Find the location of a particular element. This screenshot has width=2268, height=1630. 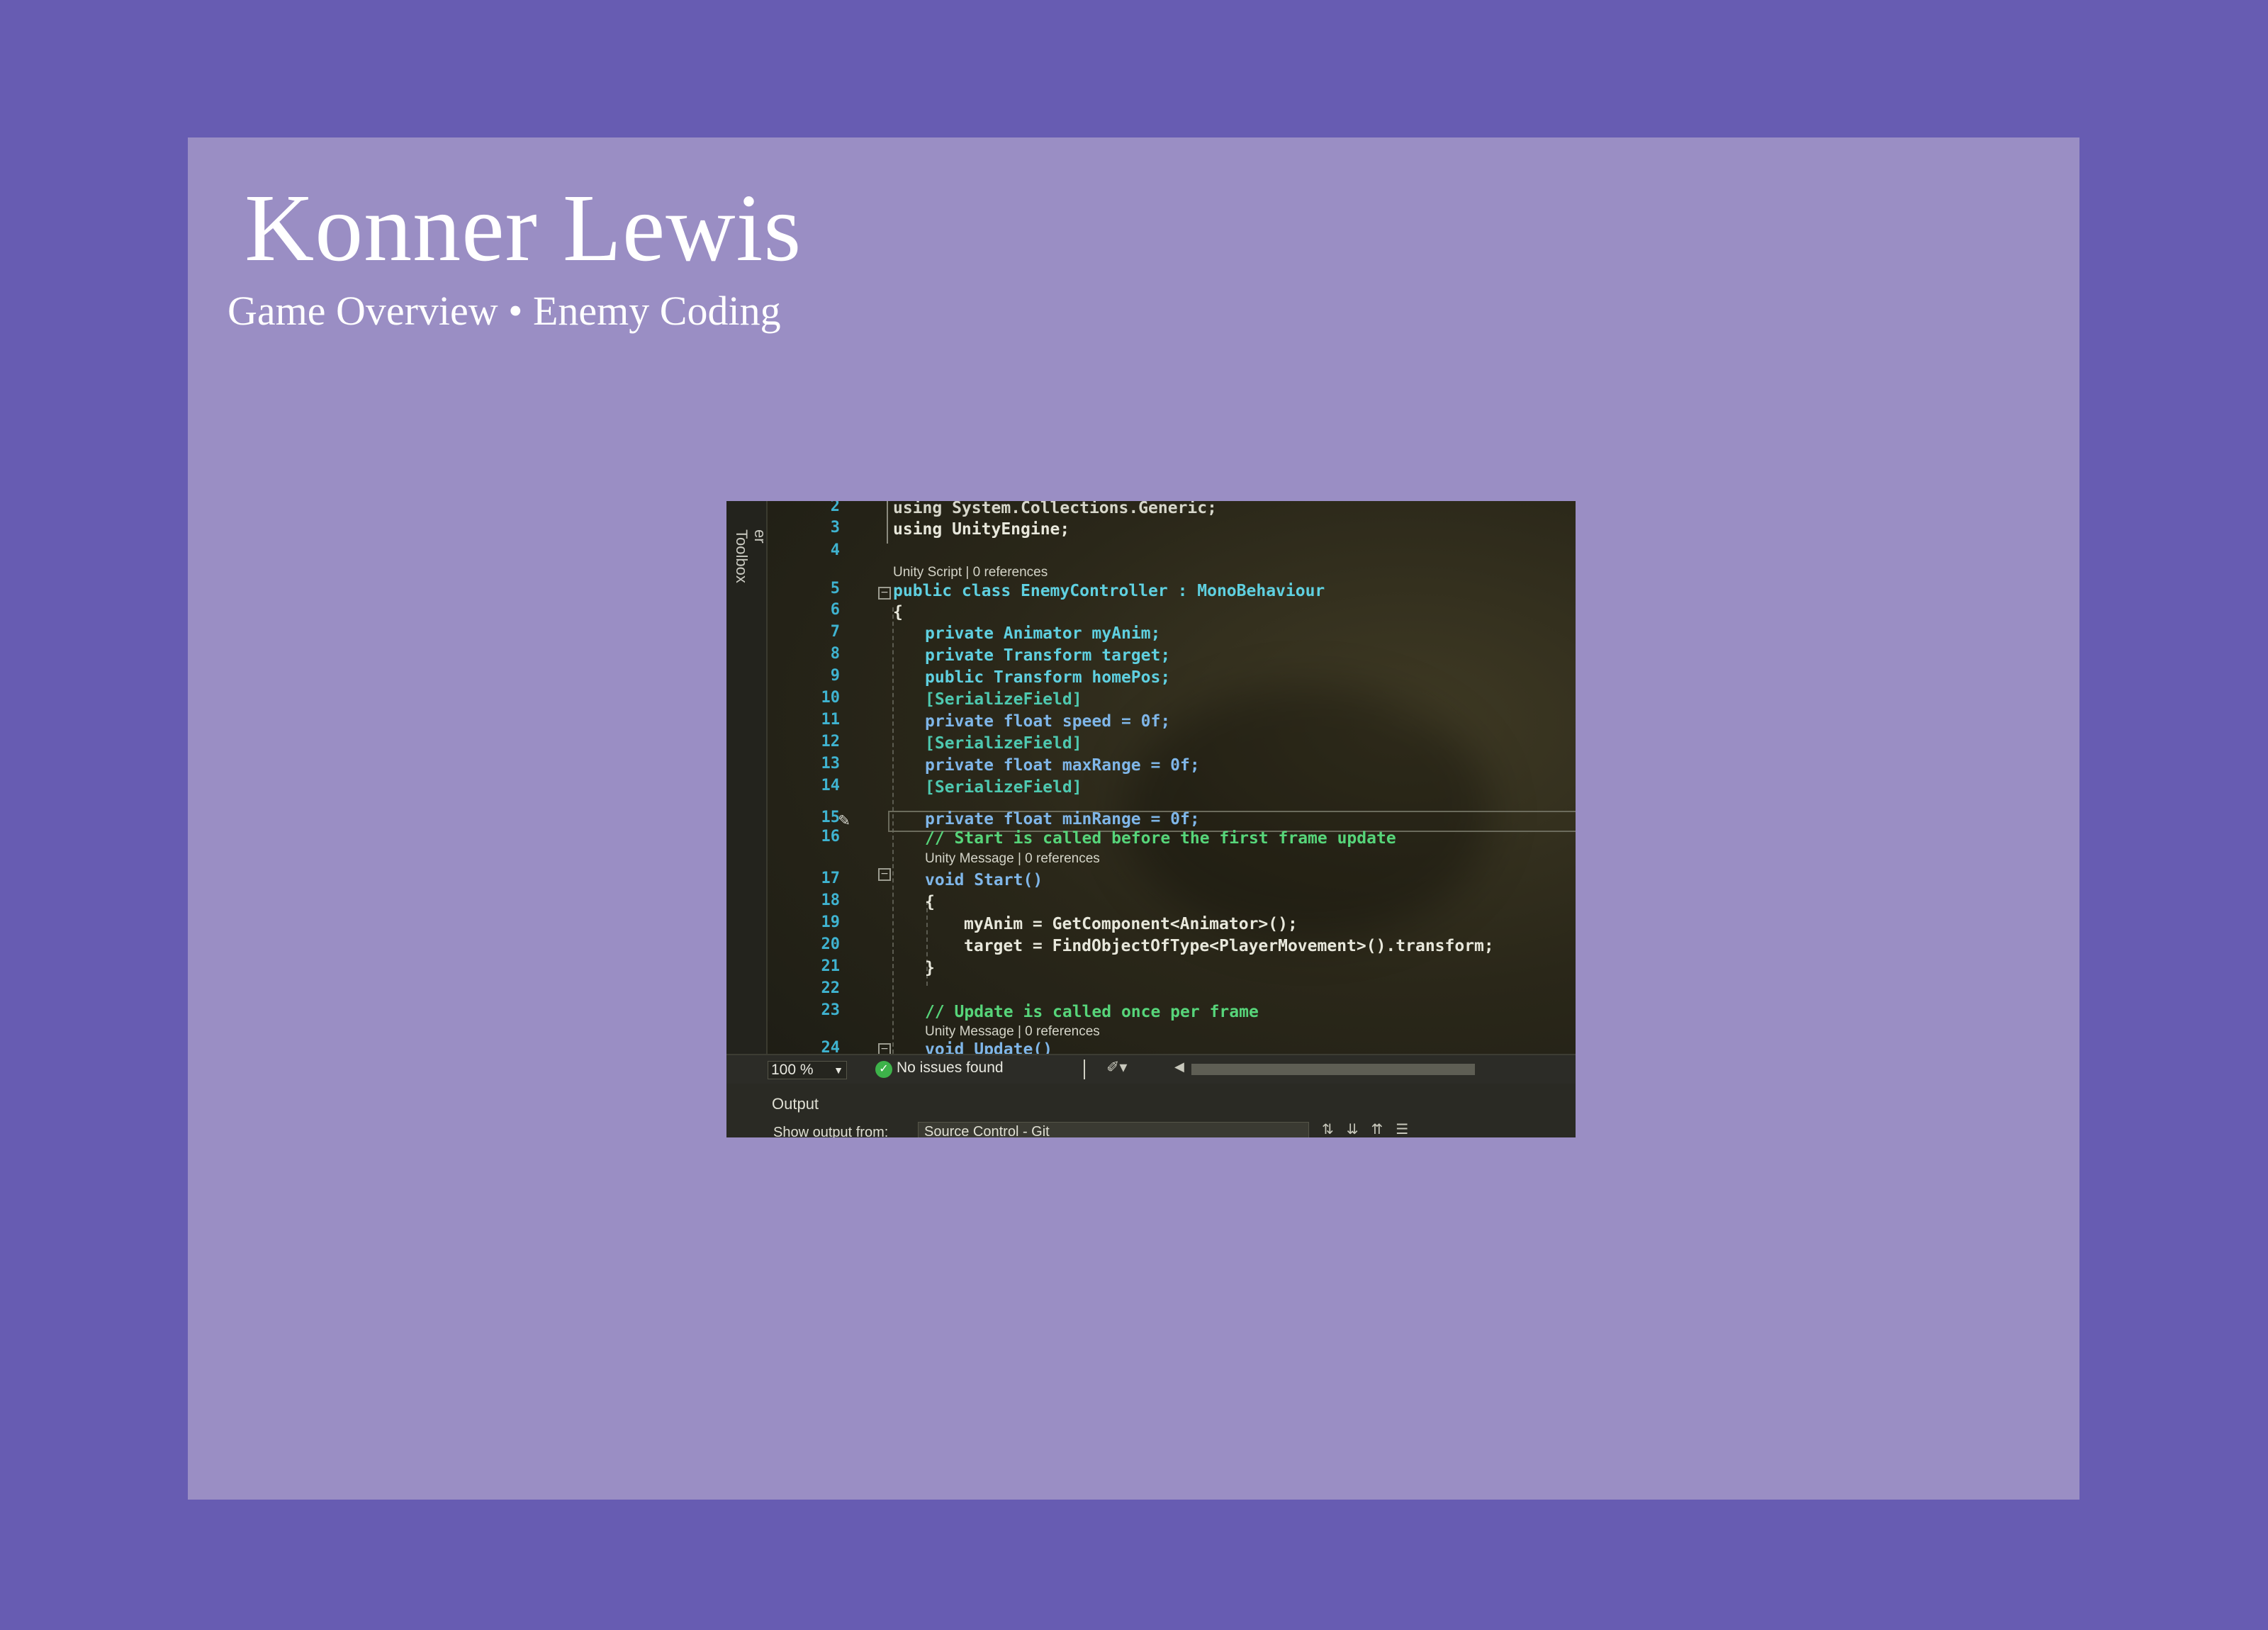

editor-status-bar: 100 % ▼ ✓ No issues found ✐▾ ◀ is located at coordinates (1151, 1069).